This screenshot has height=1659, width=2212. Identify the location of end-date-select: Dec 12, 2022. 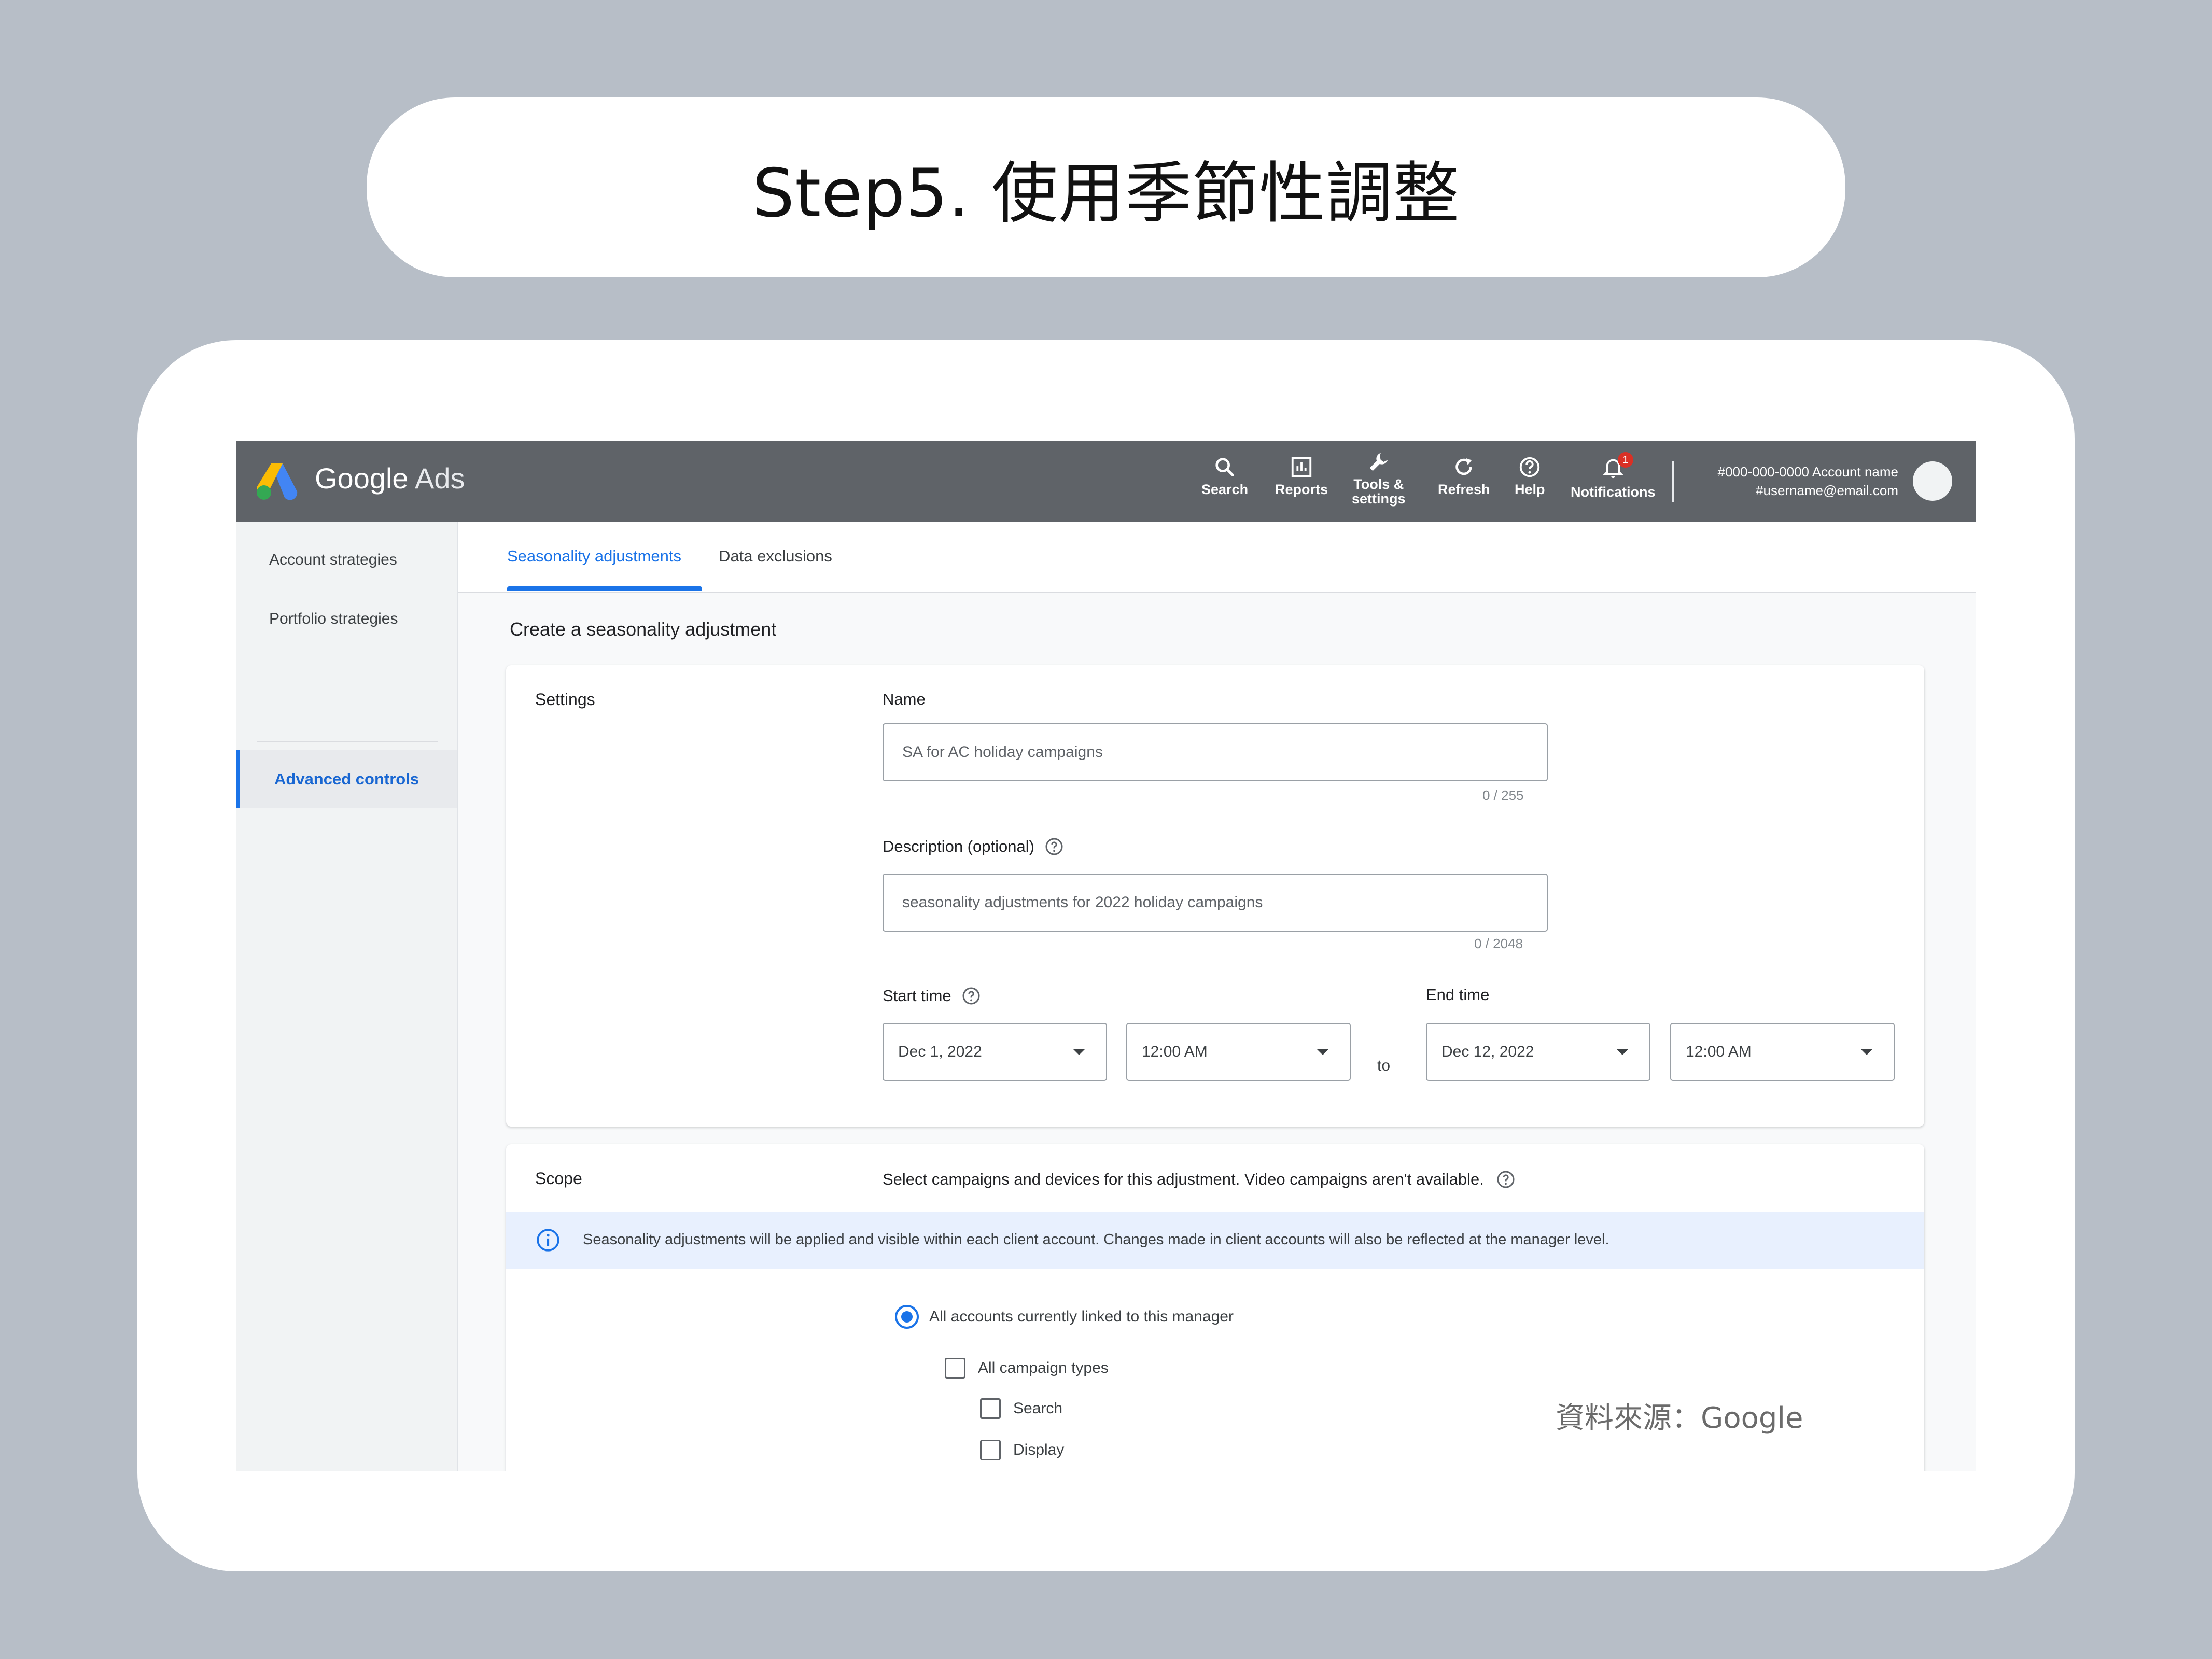
(1538, 1052).